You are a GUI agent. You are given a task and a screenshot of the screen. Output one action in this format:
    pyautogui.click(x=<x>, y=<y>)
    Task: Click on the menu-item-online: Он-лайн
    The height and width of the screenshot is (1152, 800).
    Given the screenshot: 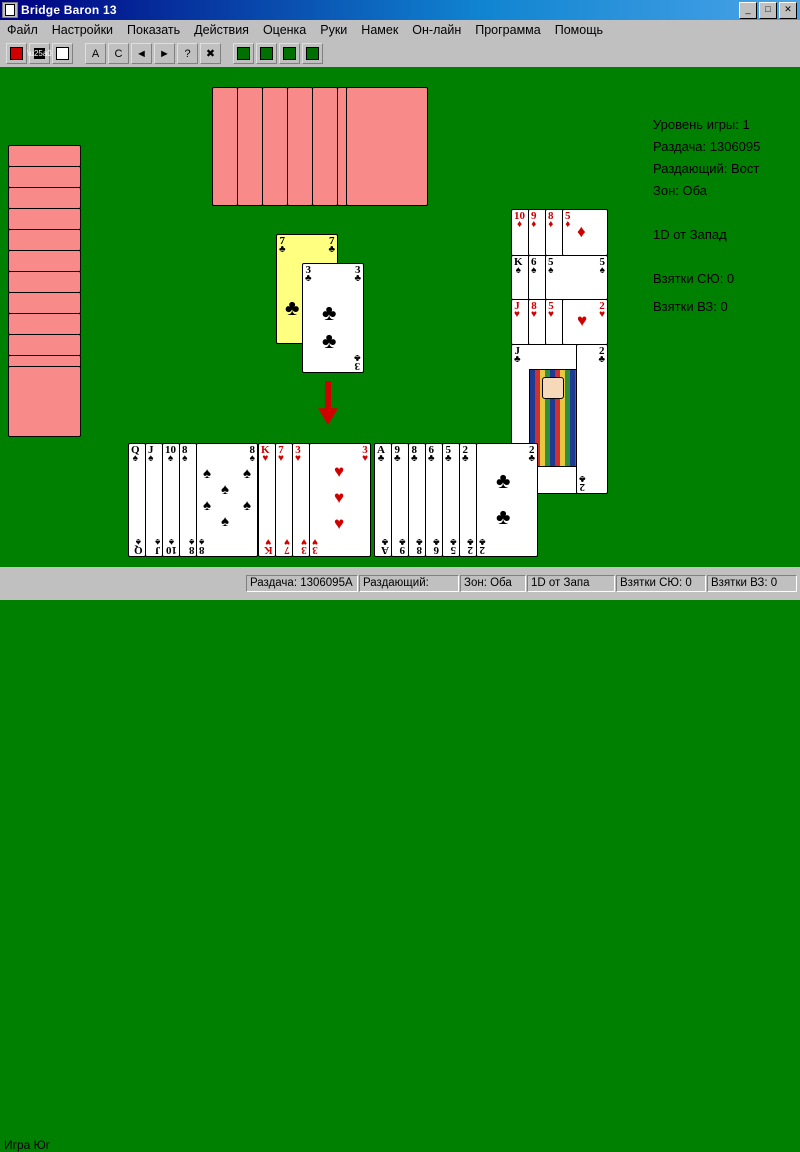 What is the action you would take?
    pyautogui.click(x=436, y=30)
    